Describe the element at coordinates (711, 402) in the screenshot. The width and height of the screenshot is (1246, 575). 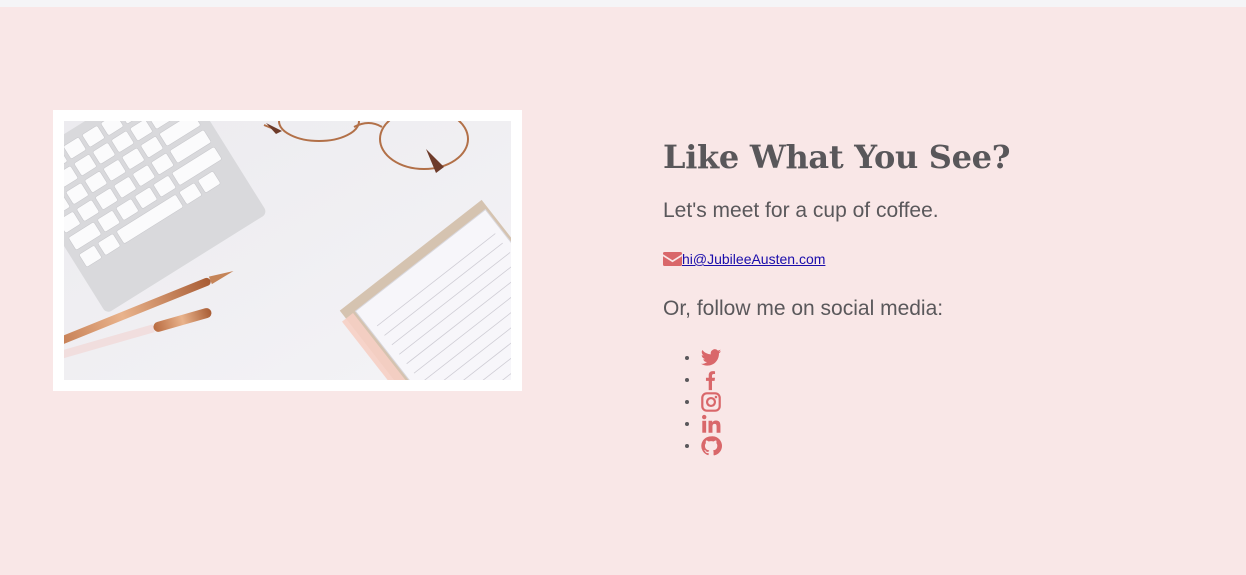
I see `instagram-icon` at that location.